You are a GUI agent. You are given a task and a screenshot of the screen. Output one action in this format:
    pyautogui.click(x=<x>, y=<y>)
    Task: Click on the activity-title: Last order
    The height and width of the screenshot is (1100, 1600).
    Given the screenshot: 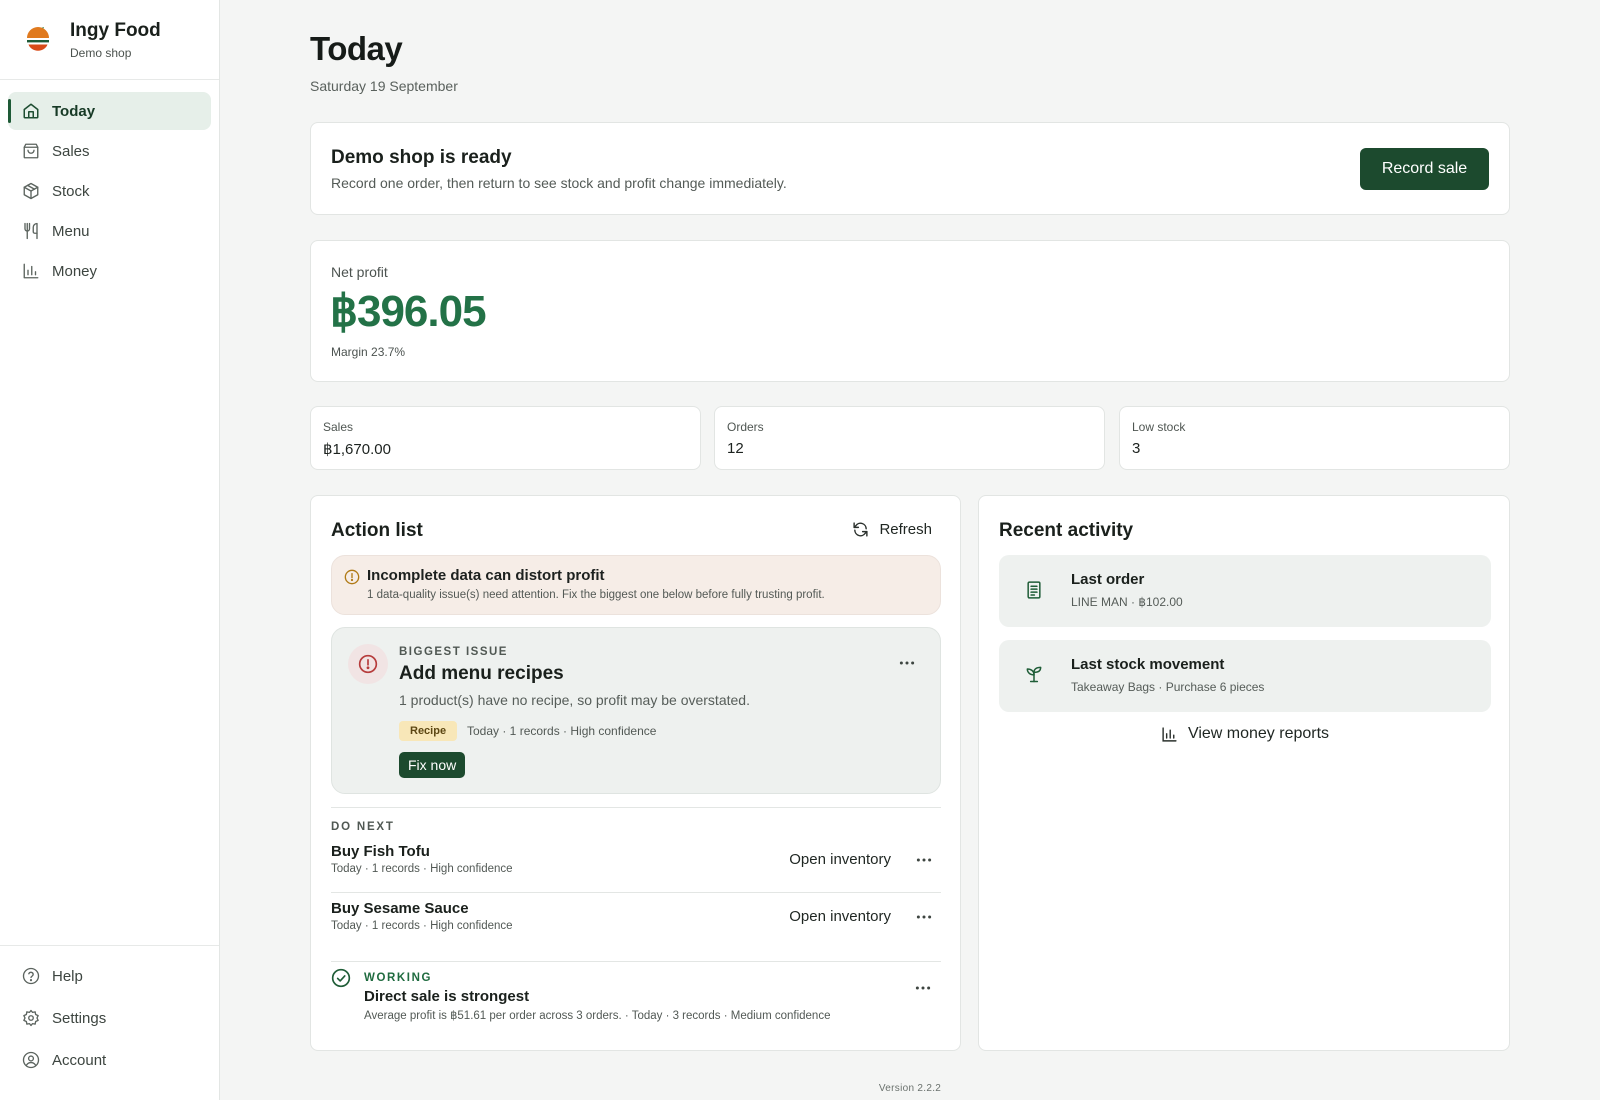 What is the action you would take?
    pyautogui.click(x=1108, y=579)
    